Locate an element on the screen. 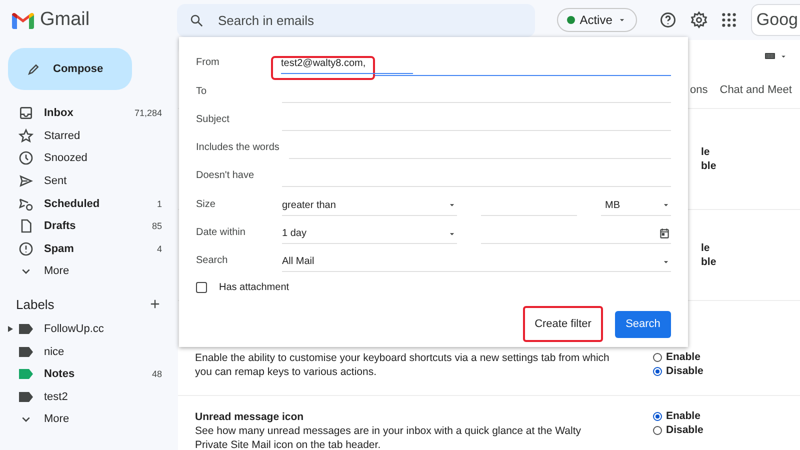 The height and width of the screenshot is (450, 800). compose-button: Compose is located at coordinates (70, 69).